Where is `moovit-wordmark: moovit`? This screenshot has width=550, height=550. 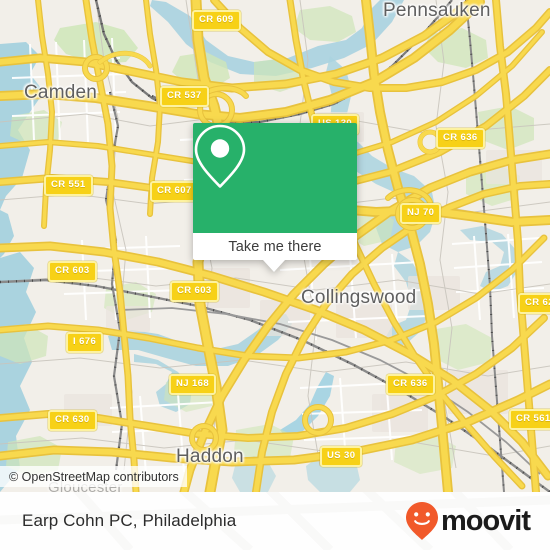
moovit-wordmark: moovit is located at coordinates (485, 520).